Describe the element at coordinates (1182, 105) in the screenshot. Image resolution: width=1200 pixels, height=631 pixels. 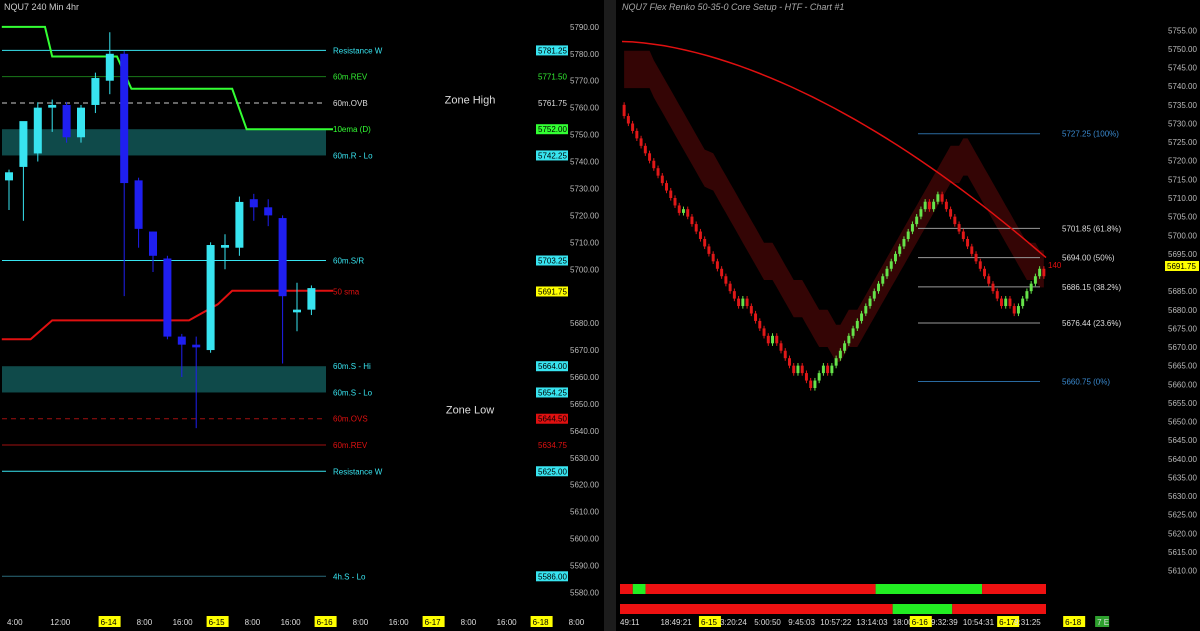
I see `y-tick-label: 5735.00` at that location.